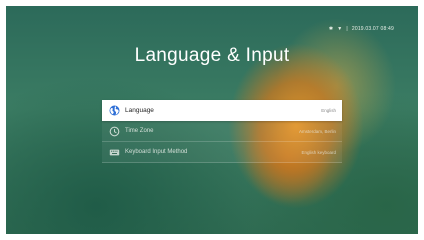 The width and height of the screenshot is (424, 240). Describe the element at coordinates (222, 110) in the screenshot. I see `menu-item-language: Language English` at that location.